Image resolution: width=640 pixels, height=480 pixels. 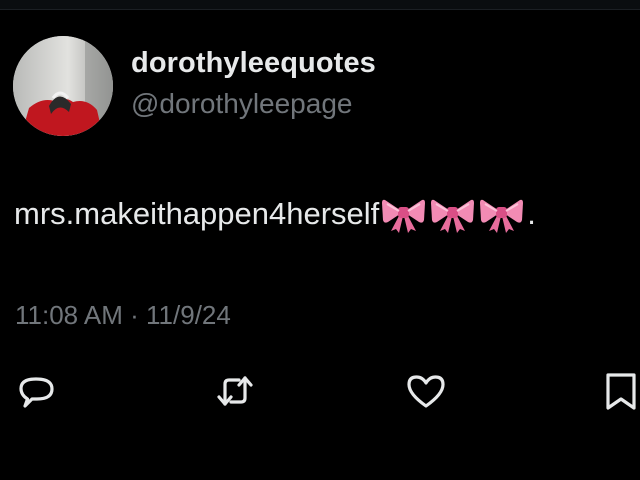 I want to click on heart-icon, so click(x=426, y=391).